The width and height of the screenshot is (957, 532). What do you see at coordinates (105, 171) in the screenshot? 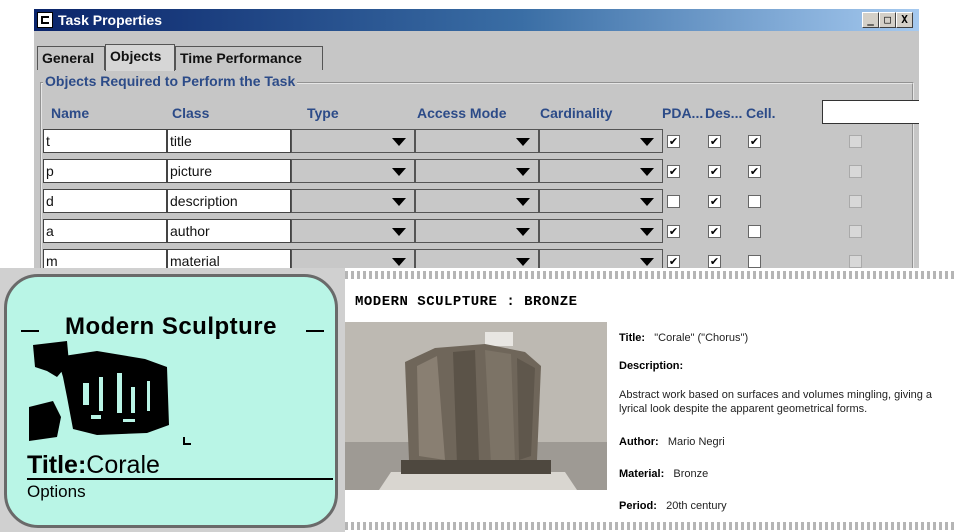
I see `name-field: p` at bounding box center [105, 171].